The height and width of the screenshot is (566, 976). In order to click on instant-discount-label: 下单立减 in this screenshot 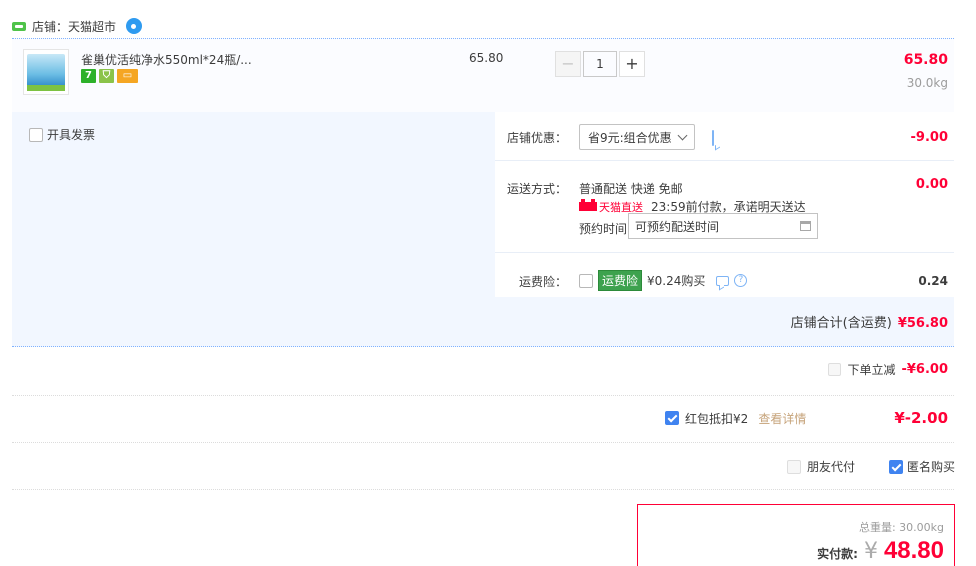, I will do `click(871, 370)`.